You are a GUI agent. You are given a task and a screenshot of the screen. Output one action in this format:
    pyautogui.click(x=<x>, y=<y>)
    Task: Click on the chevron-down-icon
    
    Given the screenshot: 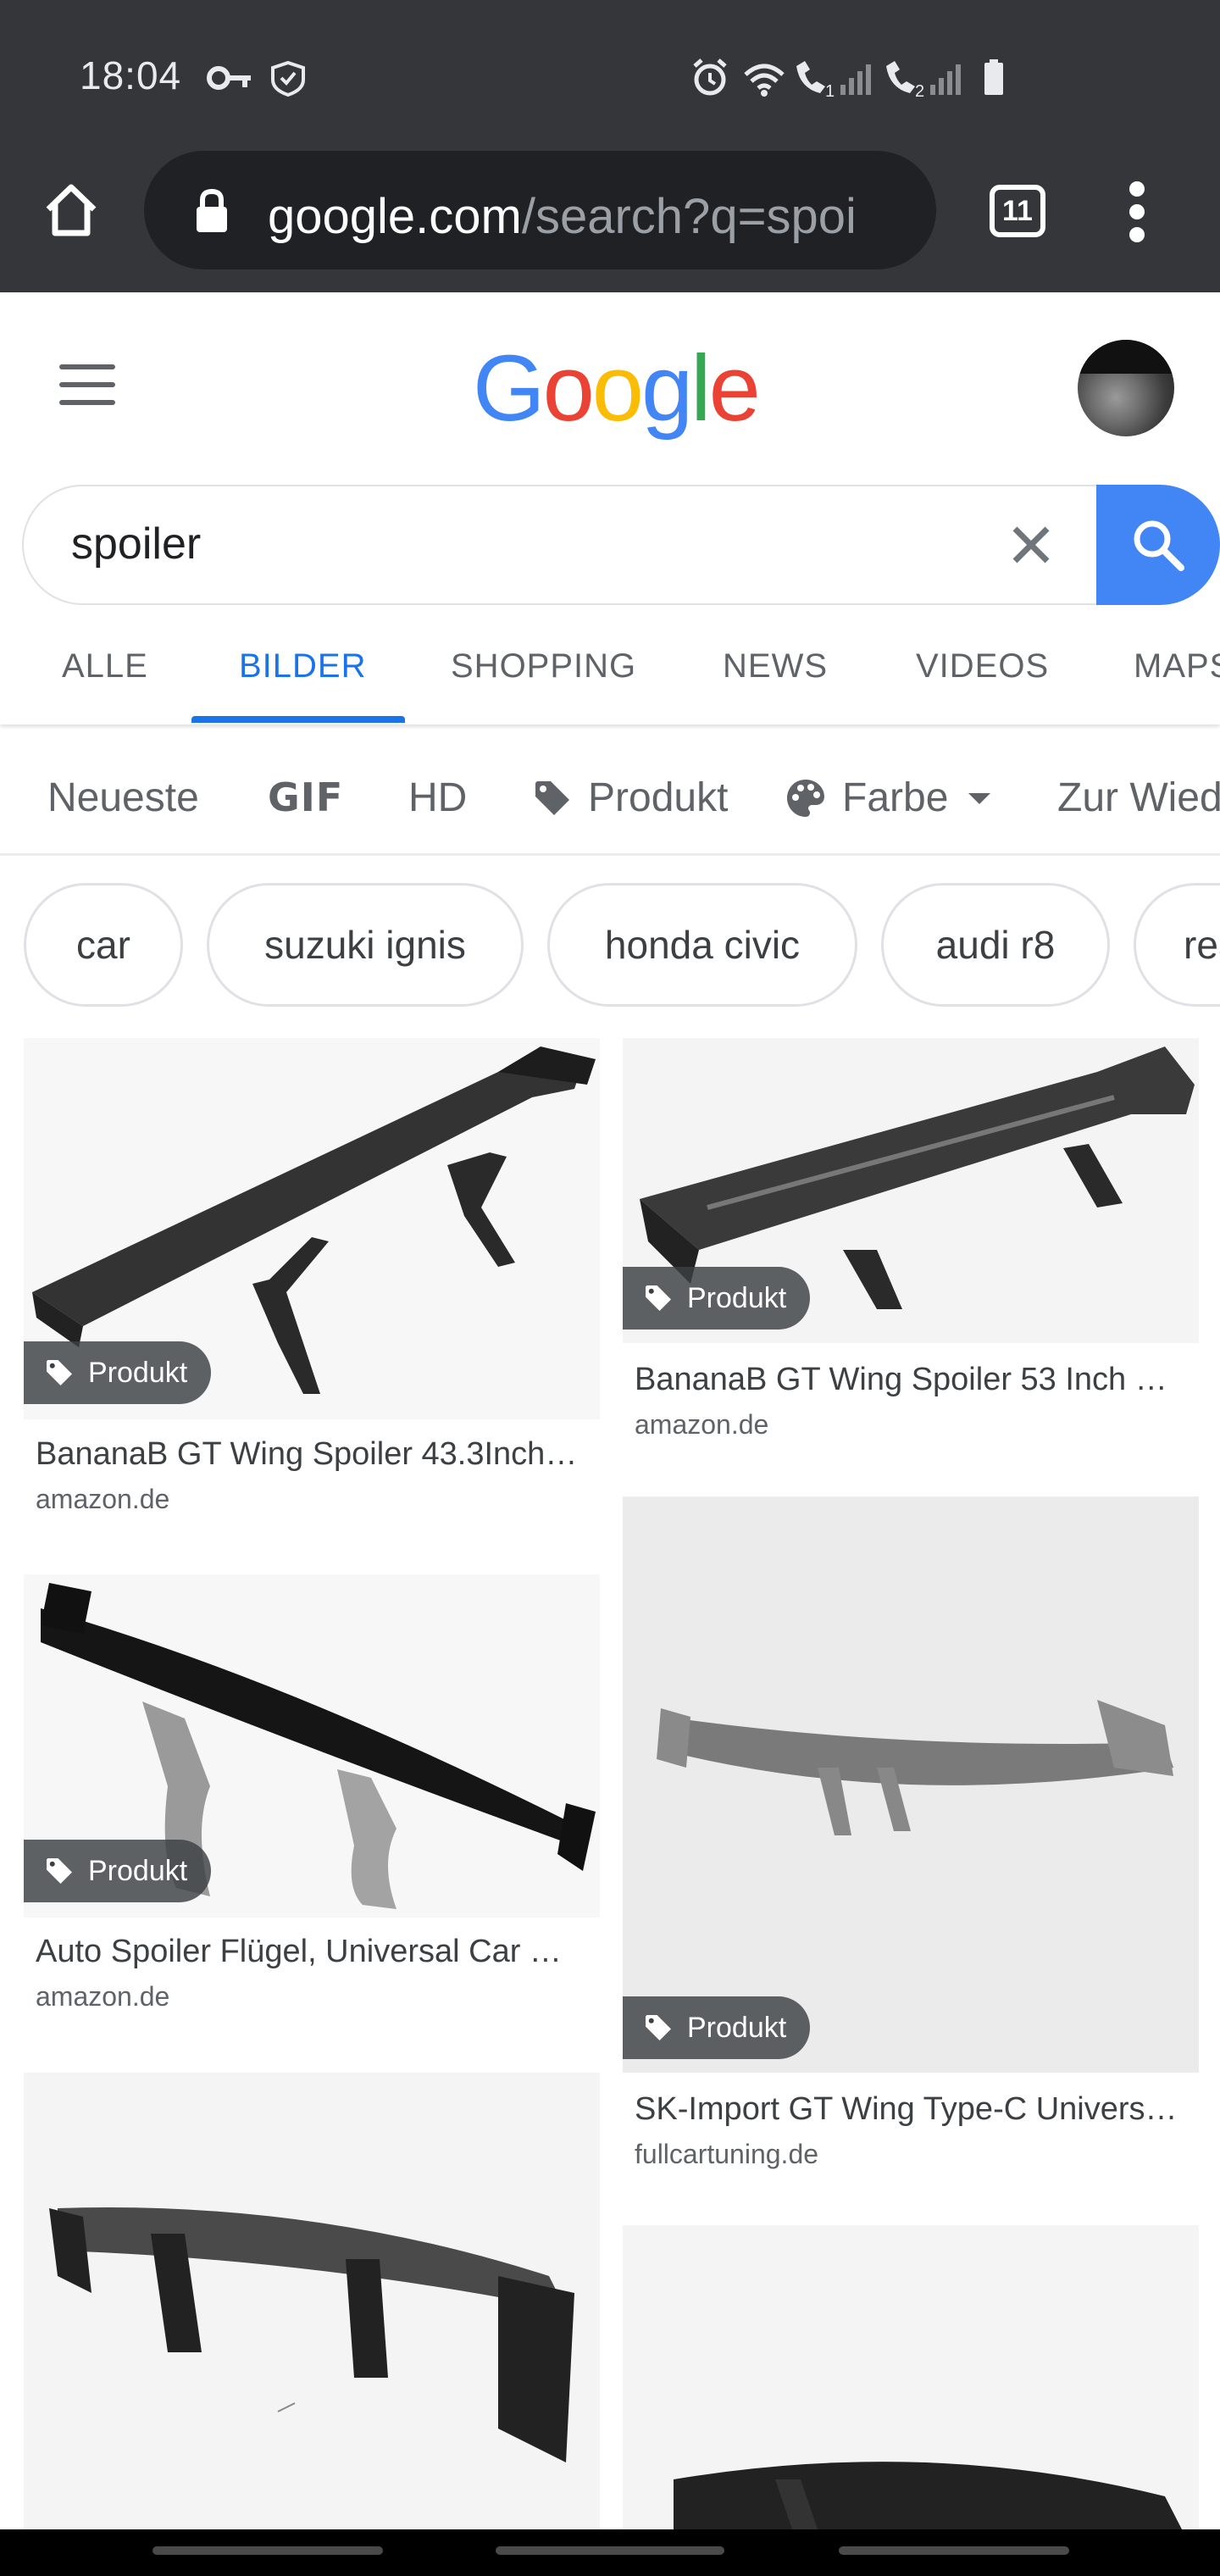 What is the action you would take?
    pyautogui.click(x=979, y=798)
    